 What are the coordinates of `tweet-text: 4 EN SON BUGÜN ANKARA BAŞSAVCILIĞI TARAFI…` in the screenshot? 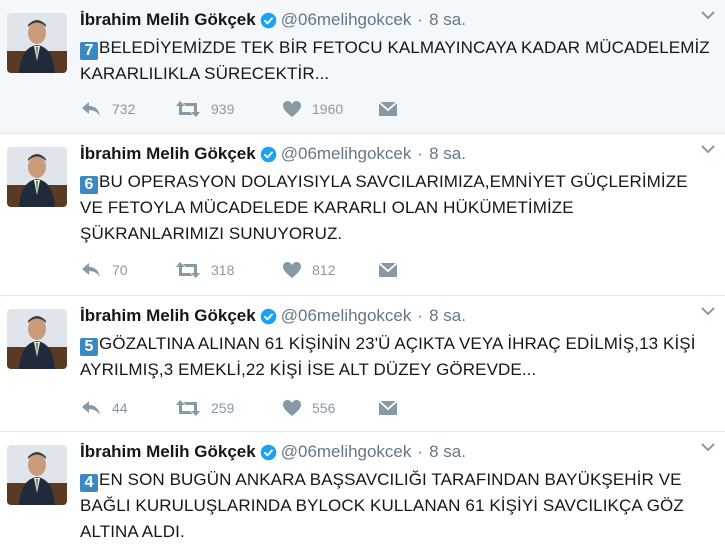 It's located at (397, 506).